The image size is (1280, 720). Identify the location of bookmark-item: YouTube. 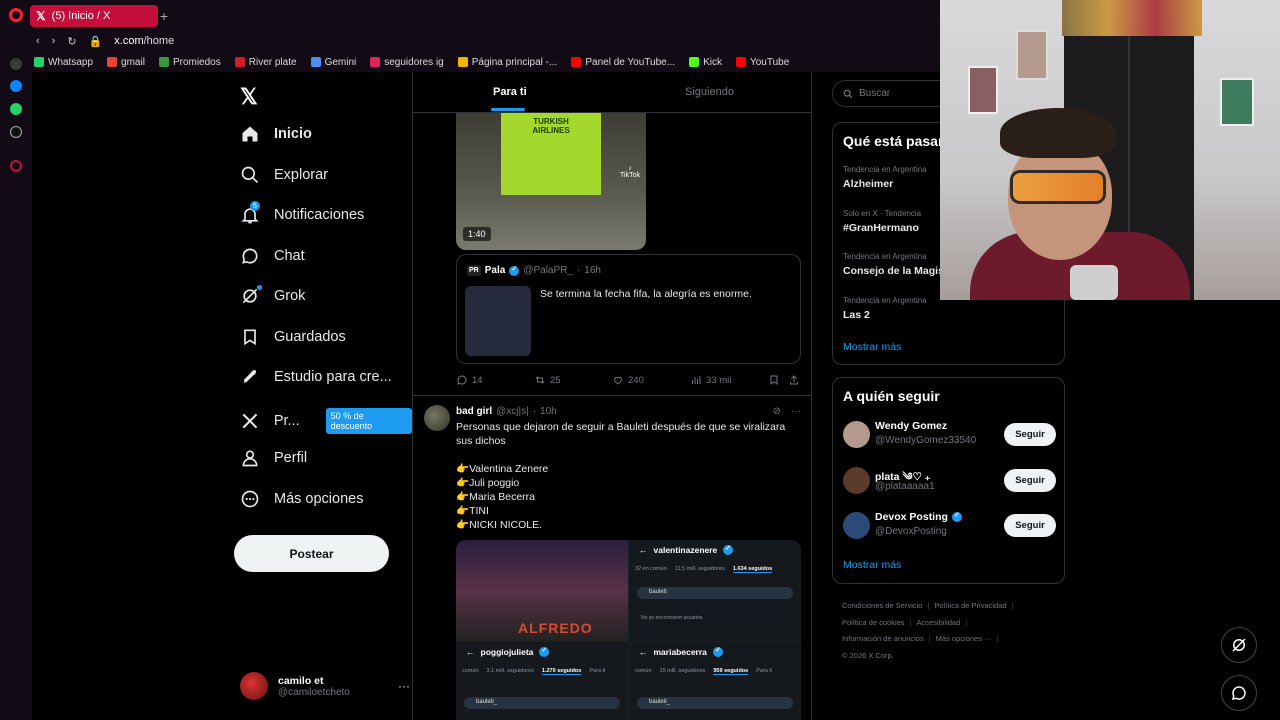
(762, 62).